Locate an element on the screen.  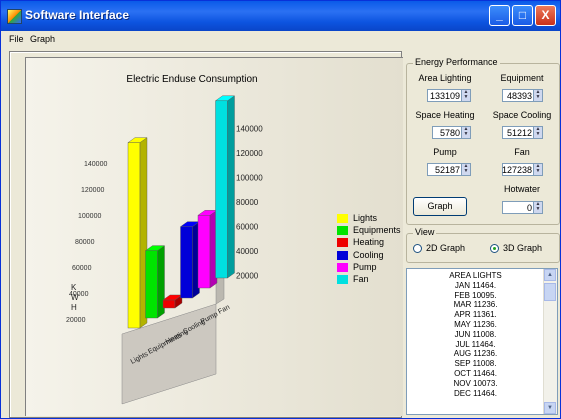
y-tick-label: 120000 is located at coordinates (249, 153).